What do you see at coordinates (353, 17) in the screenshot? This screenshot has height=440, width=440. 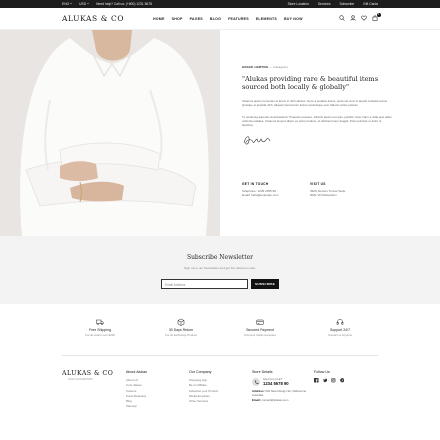 I see `user-icon` at bounding box center [353, 17].